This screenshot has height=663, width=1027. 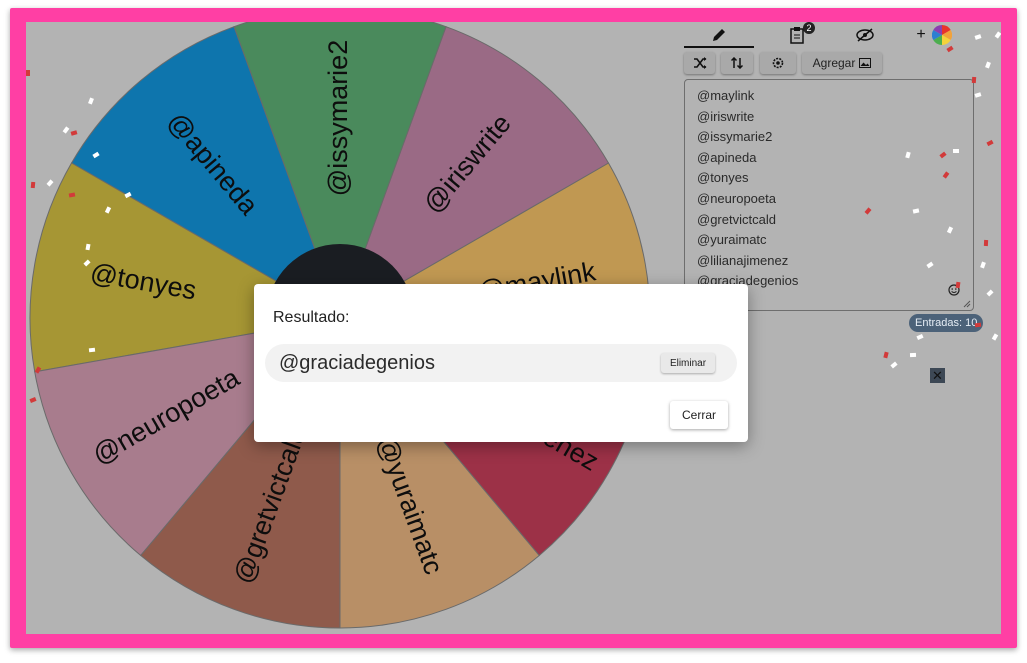 I want to click on entry-item: @lilianajimenez, so click(x=743, y=260).